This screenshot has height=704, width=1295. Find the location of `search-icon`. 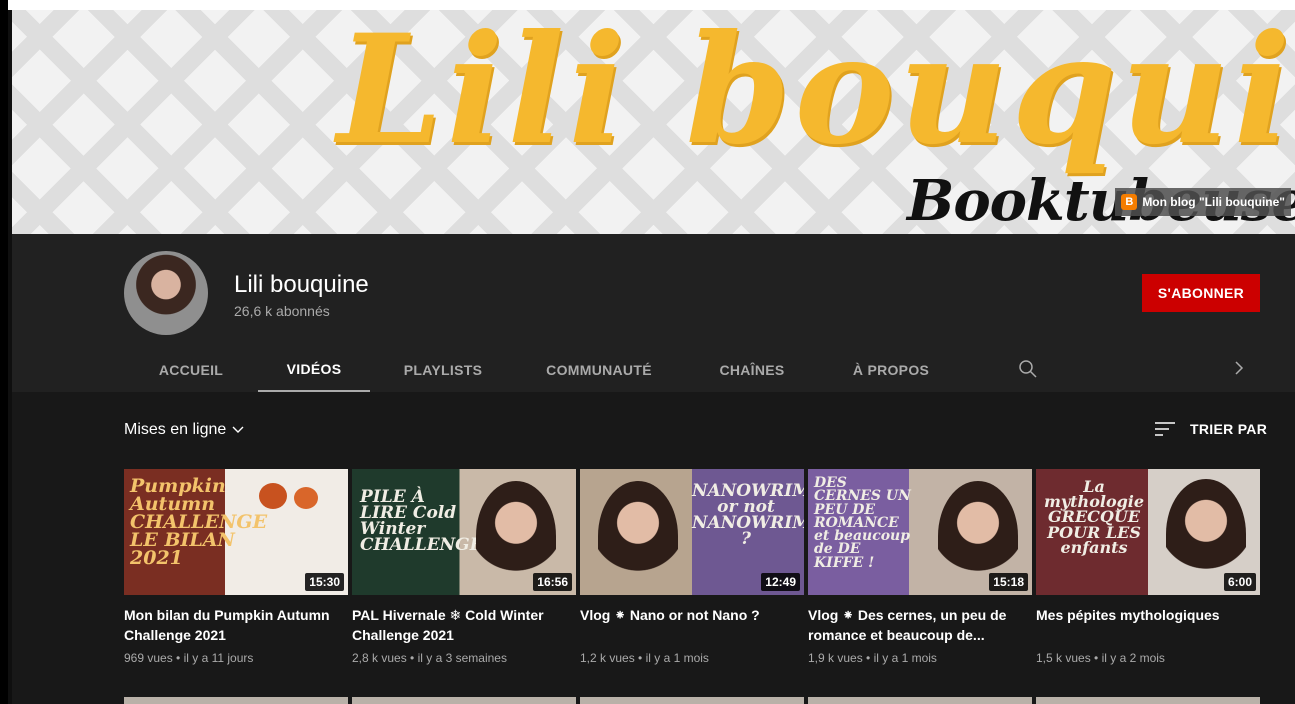

search-icon is located at coordinates (1028, 369).